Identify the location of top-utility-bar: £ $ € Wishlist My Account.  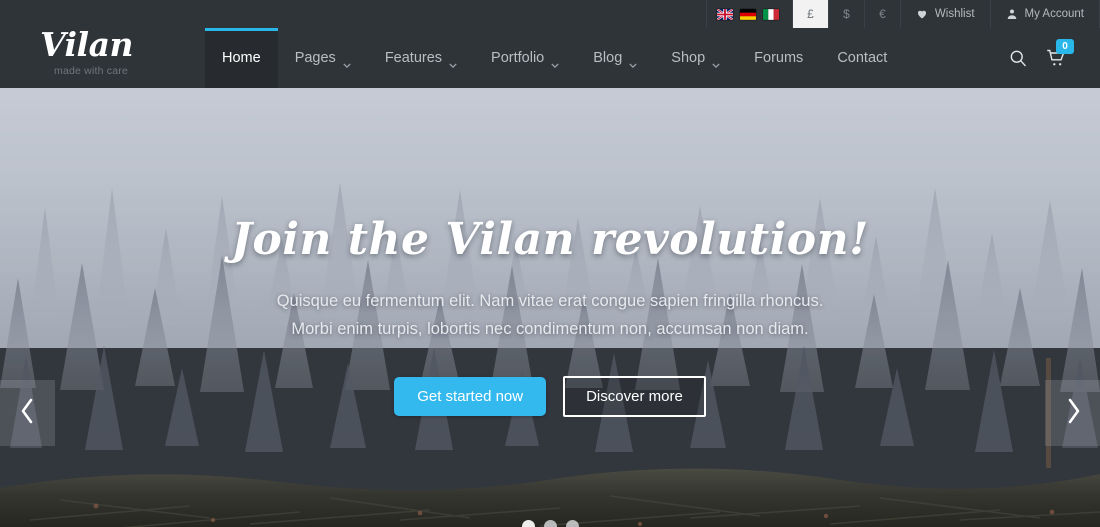
(550, 14).